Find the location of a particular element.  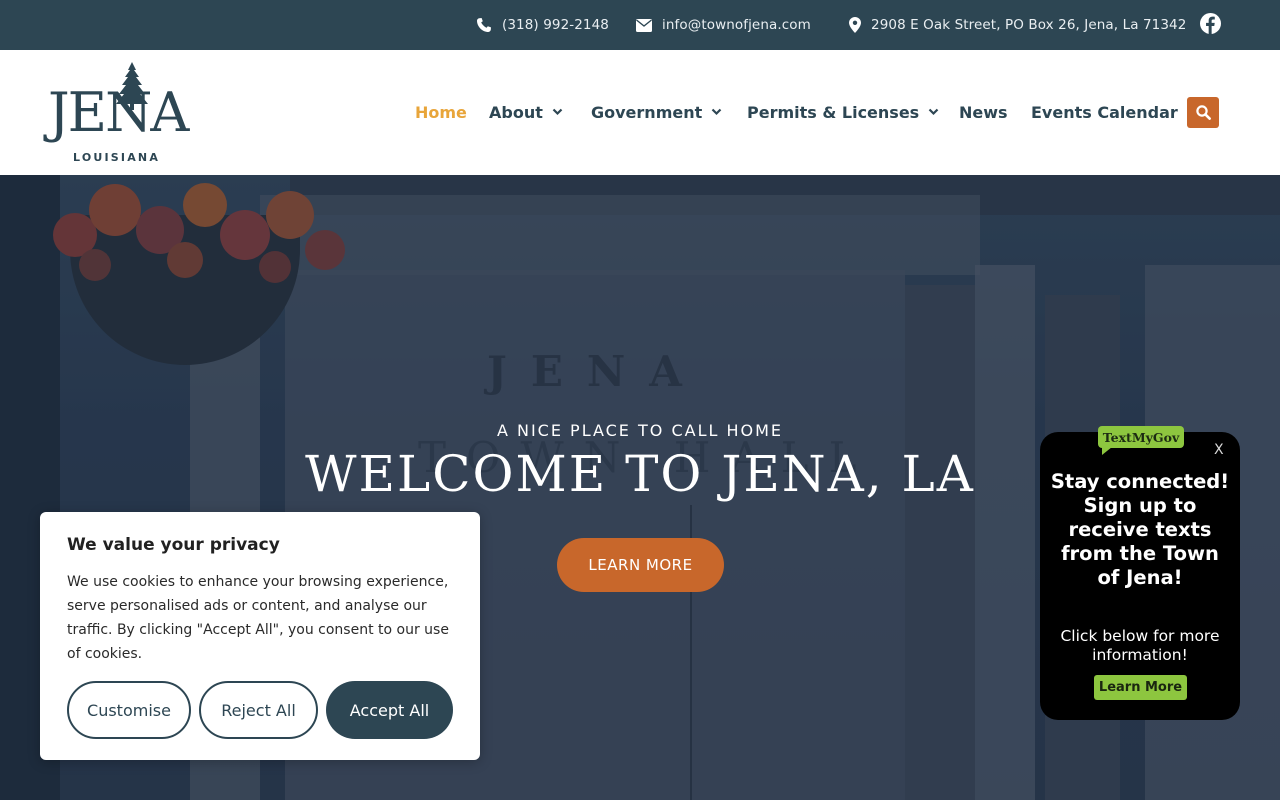

textmygov-learn-more-button: Learn More is located at coordinates (1140, 687).